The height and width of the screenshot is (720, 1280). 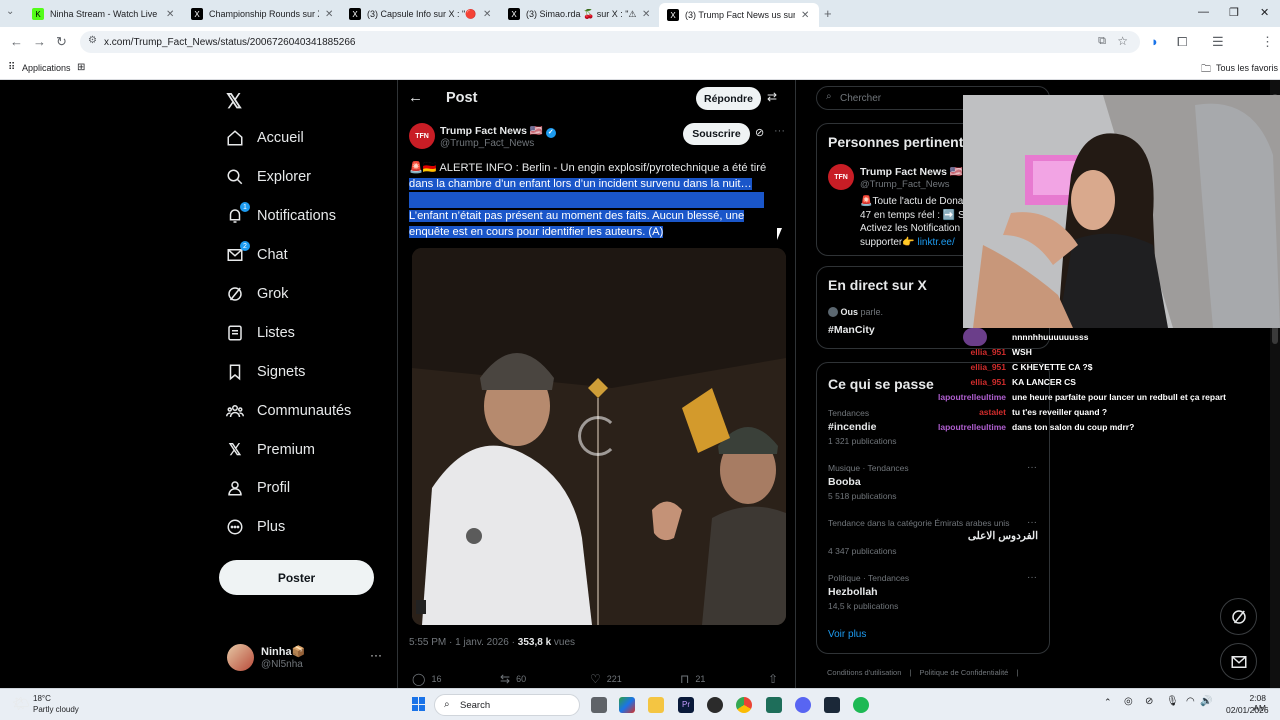 What do you see at coordinates (268, 177) in the screenshot?
I see `sidebar-item-explore: Explorer` at bounding box center [268, 177].